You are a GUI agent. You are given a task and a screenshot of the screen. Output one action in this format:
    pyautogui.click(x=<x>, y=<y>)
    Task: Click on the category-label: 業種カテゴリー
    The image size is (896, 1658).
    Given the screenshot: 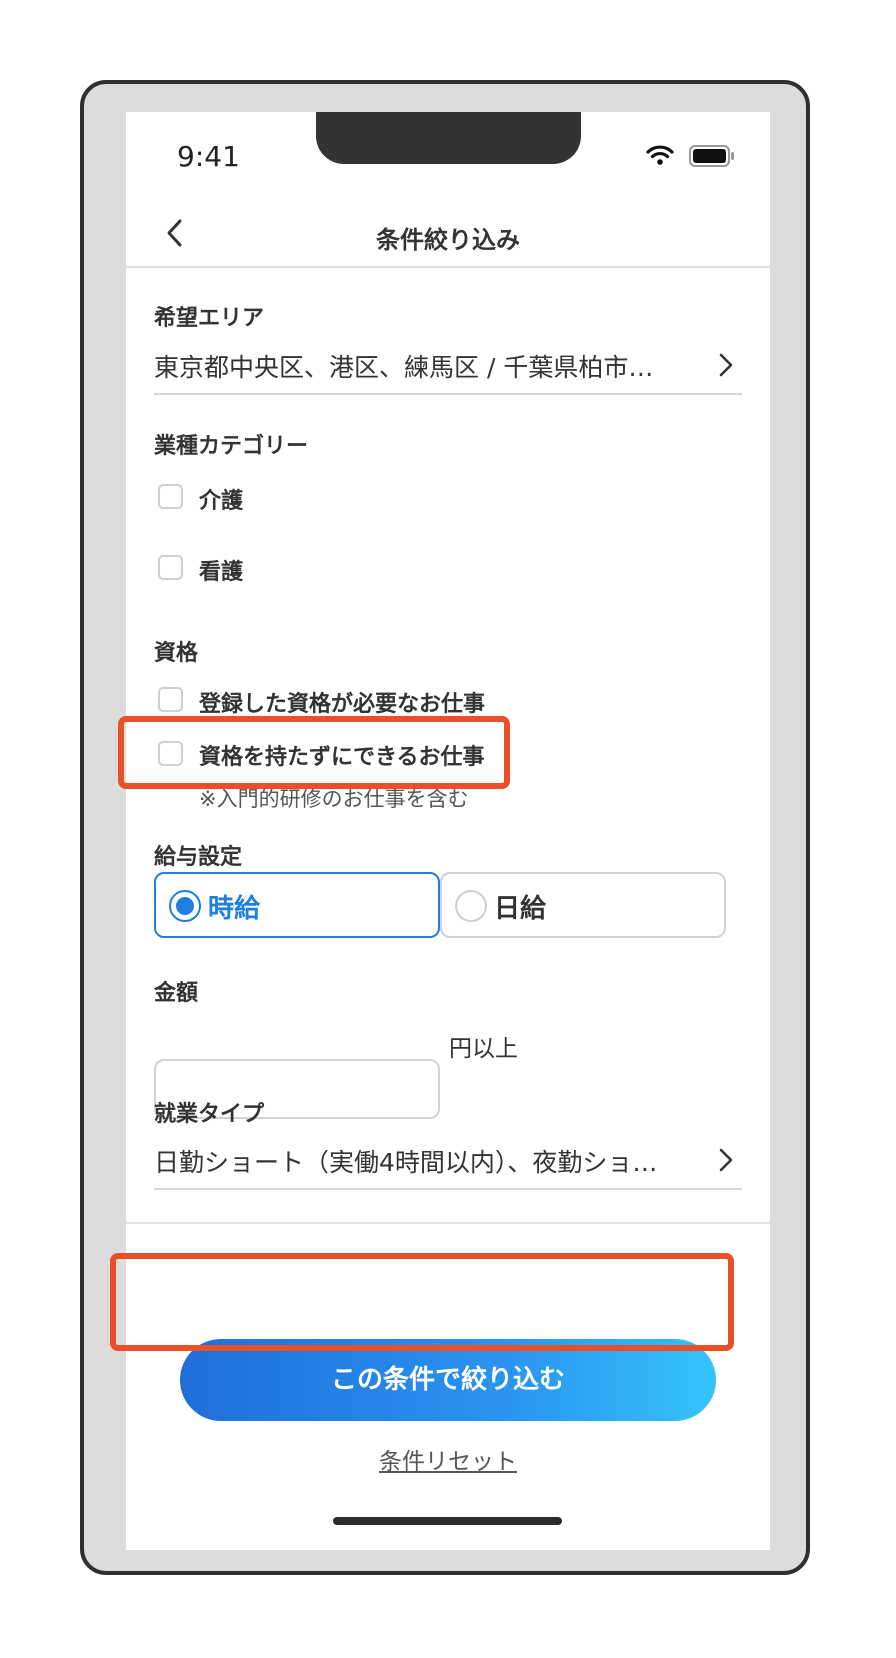 What is the action you would take?
    pyautogui.click(x=231, y=446)
    